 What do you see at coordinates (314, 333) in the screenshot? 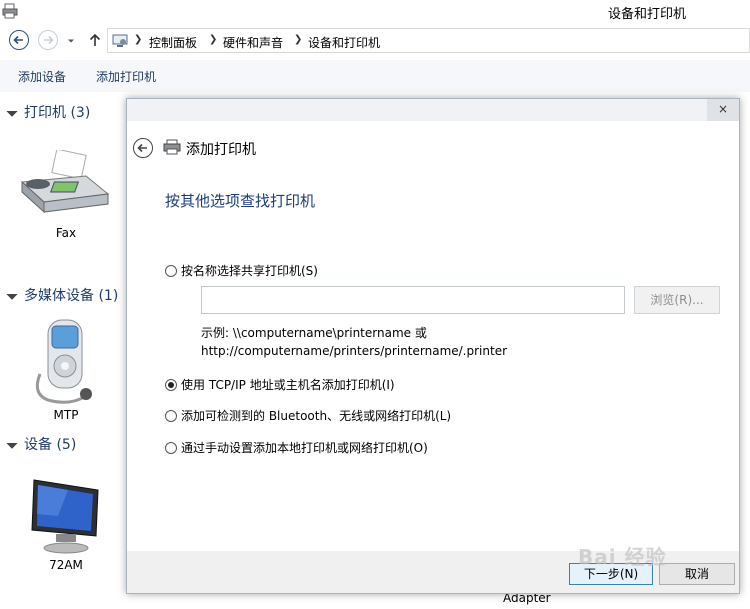
I see `example-line-1: 示例: \\computername\printername 或` at bounding box center [314, 333].